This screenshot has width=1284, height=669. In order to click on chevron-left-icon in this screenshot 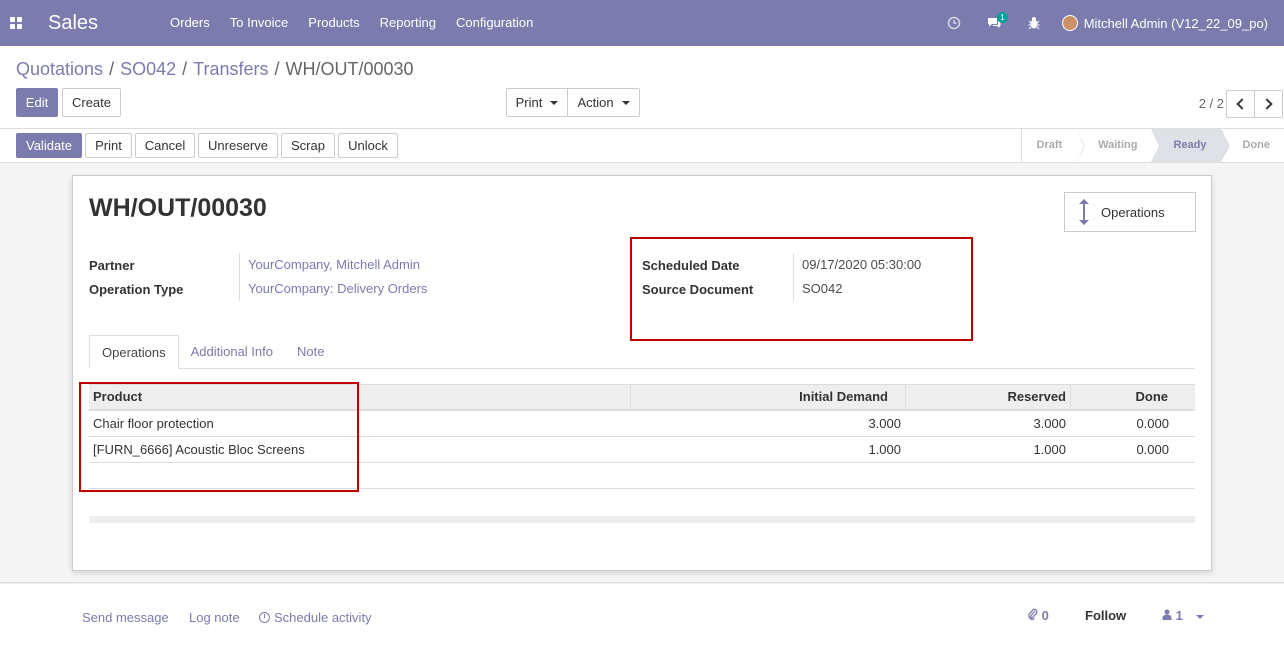, I will do `click(1242, 104)`.